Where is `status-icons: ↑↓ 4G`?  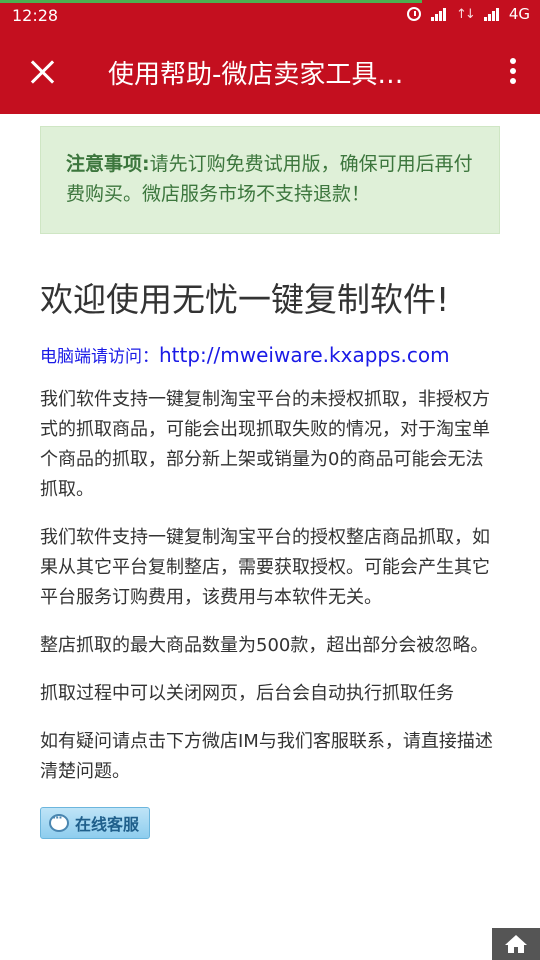 status-icons: ↑↓ 4G is located at coordinates (468, 14).